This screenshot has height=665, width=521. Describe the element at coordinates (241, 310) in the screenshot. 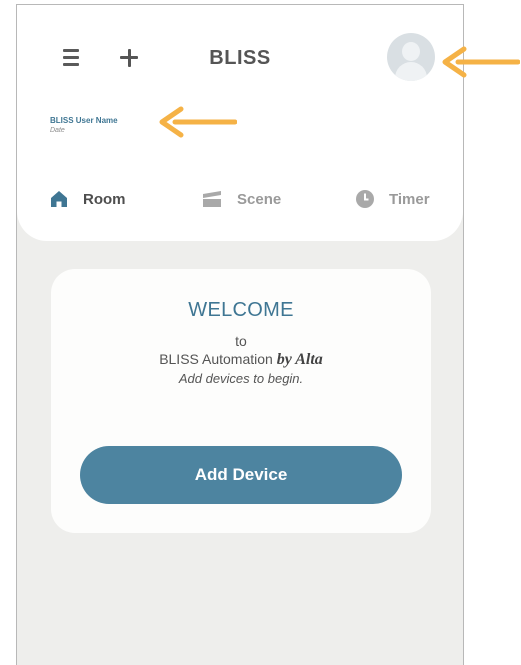

I see `welcome-heading: WELCOME` at that location.